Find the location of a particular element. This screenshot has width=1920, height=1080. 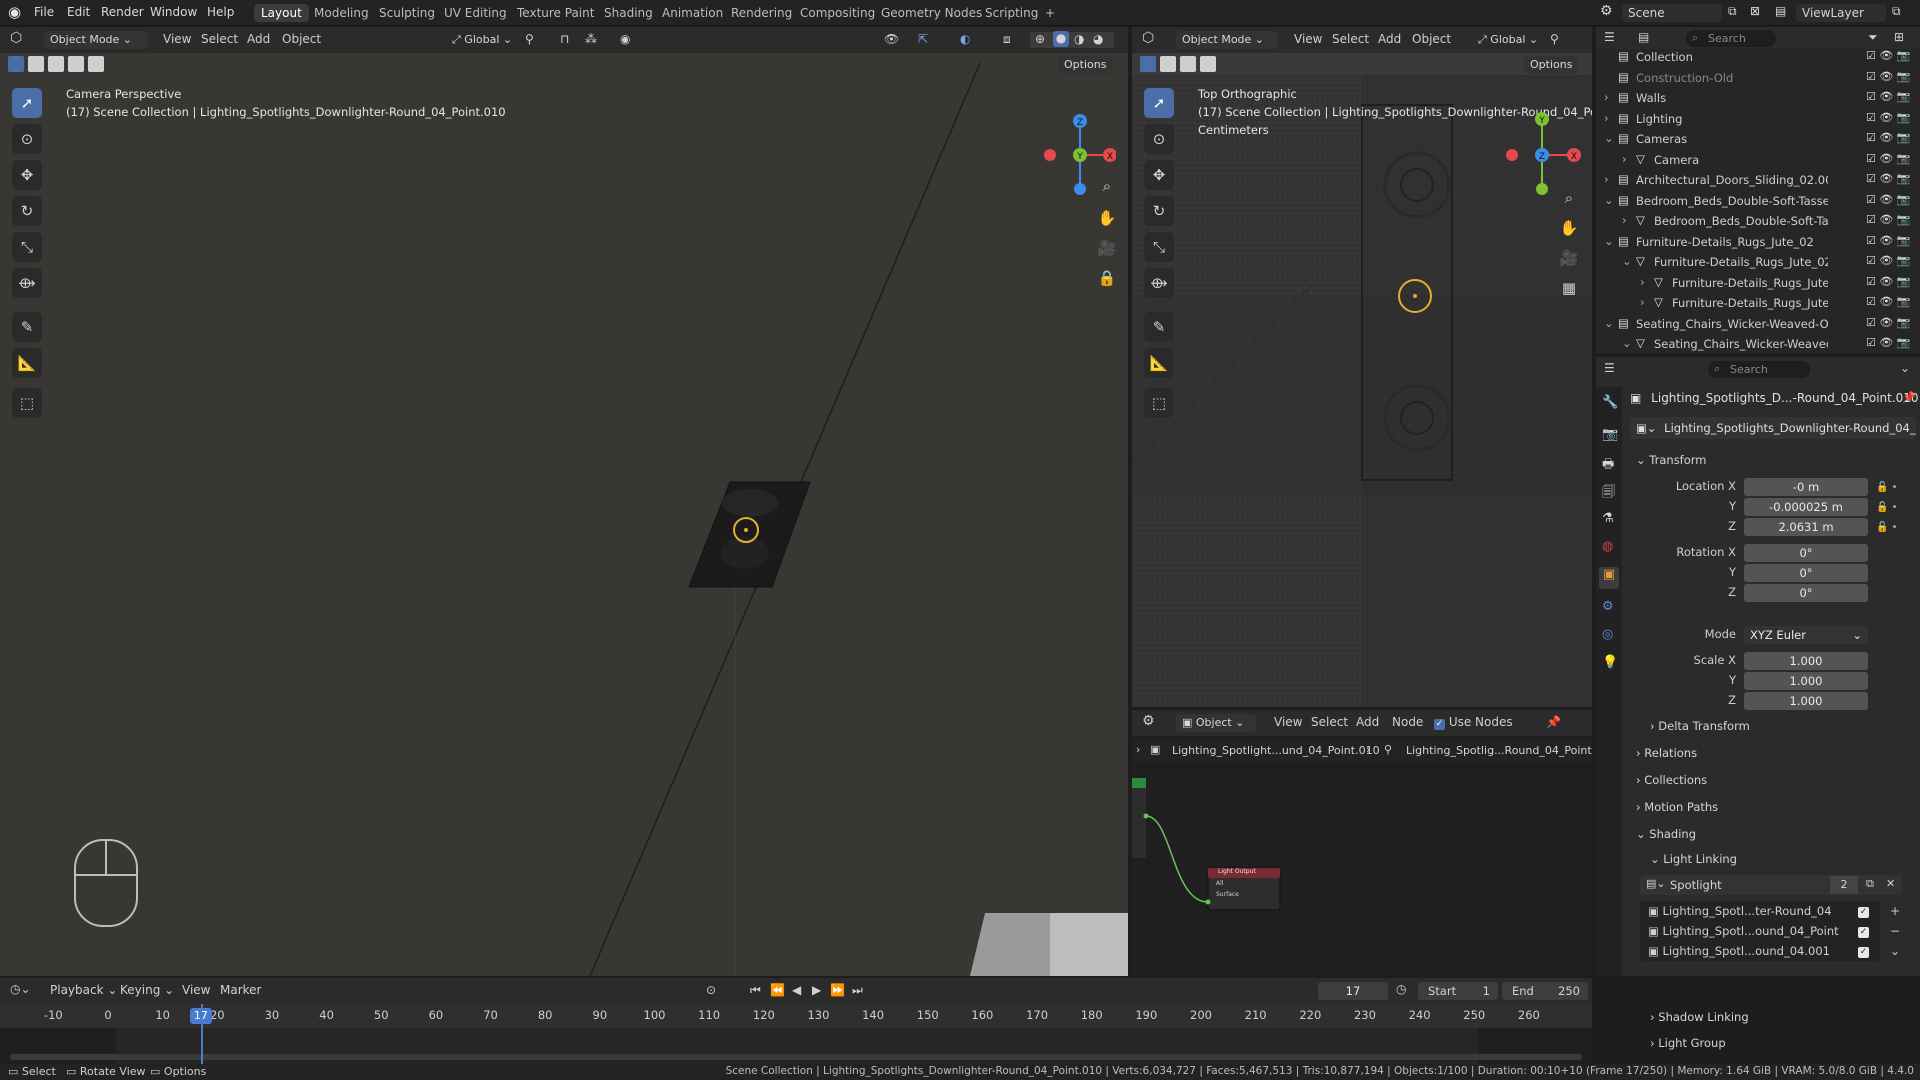

jump-end-icon: ⏭ is located at coordinates (857, 990).